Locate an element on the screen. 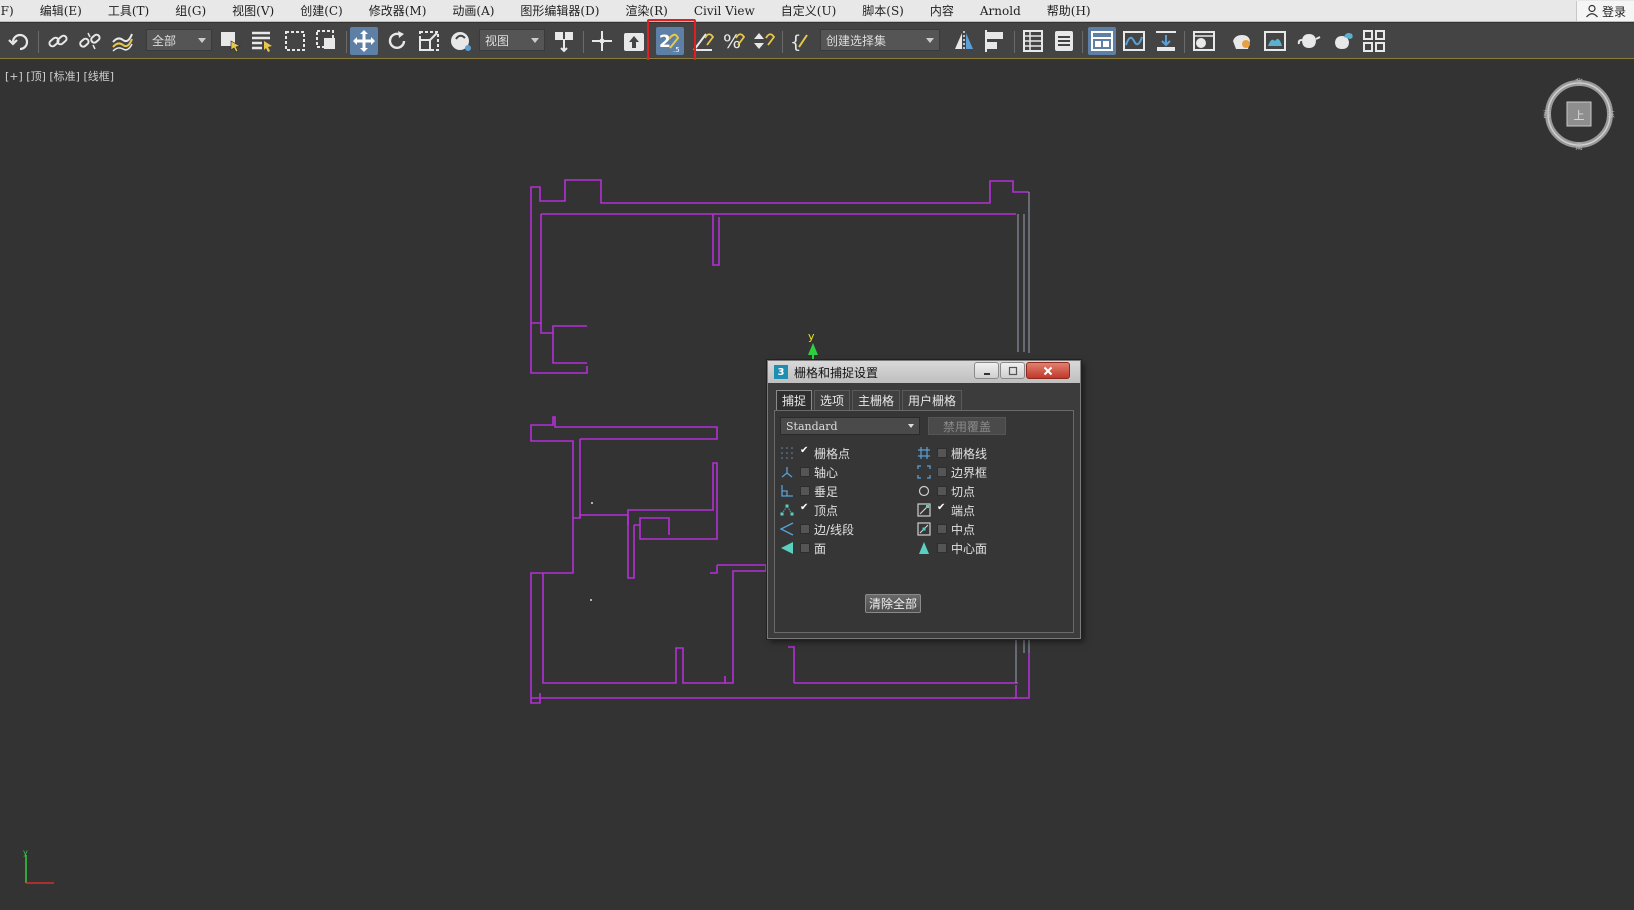 The height and width of the screenshot is (910, 1634). undo-button is located at coordinates (20, 41).